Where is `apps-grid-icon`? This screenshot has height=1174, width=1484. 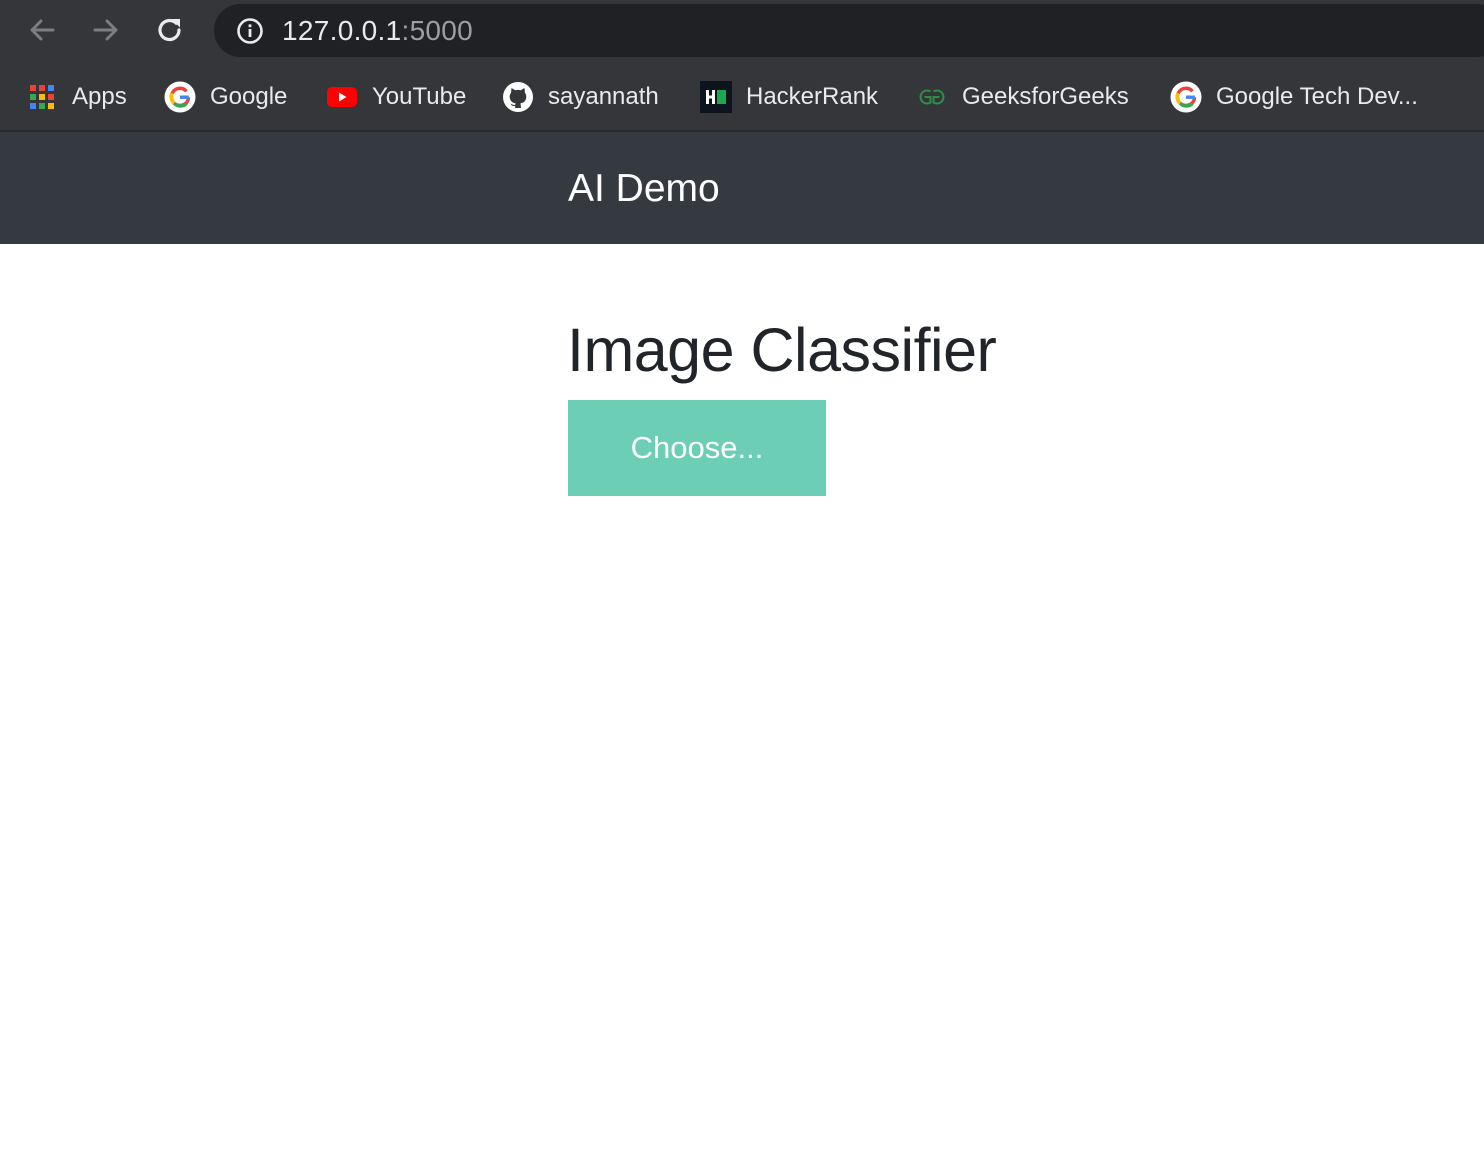 apps-grid-icon is located at coordinates (42, 97).